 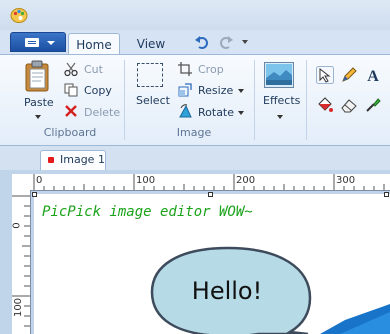 I want to click on horizontal-ruler: 0 100 200 300, so click(x=201, y=182).